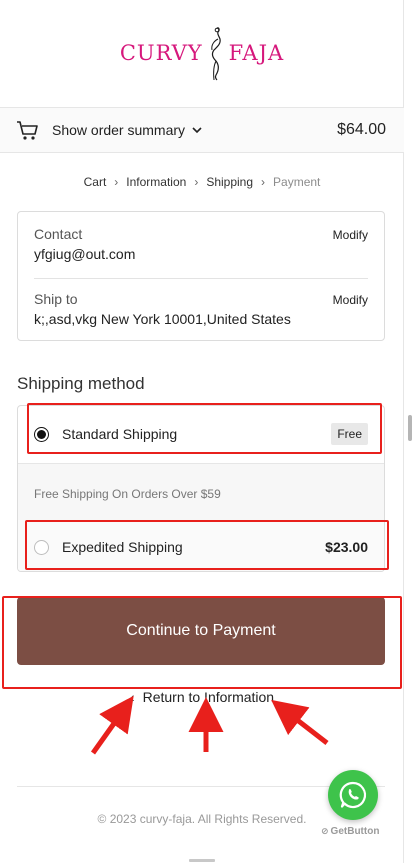 The height and width of the screenshot is (863, 416). What do you see at coordinates (410, 428) in the screenshot?
I see `scrollbar-handle` at bounding box center [410, 428].